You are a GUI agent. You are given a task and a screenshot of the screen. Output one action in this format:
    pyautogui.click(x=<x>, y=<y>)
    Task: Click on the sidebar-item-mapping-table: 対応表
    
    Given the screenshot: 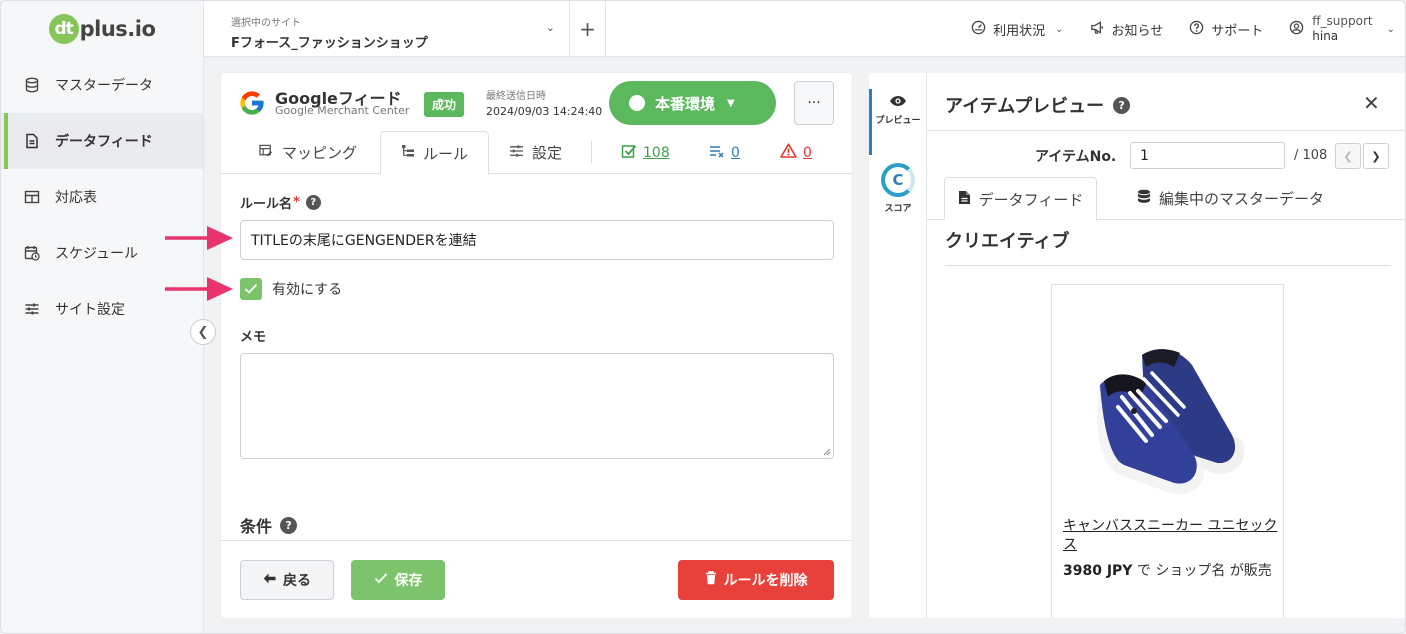 What is the action you would take?
    pyautogui.click(x=102, y=197)
    